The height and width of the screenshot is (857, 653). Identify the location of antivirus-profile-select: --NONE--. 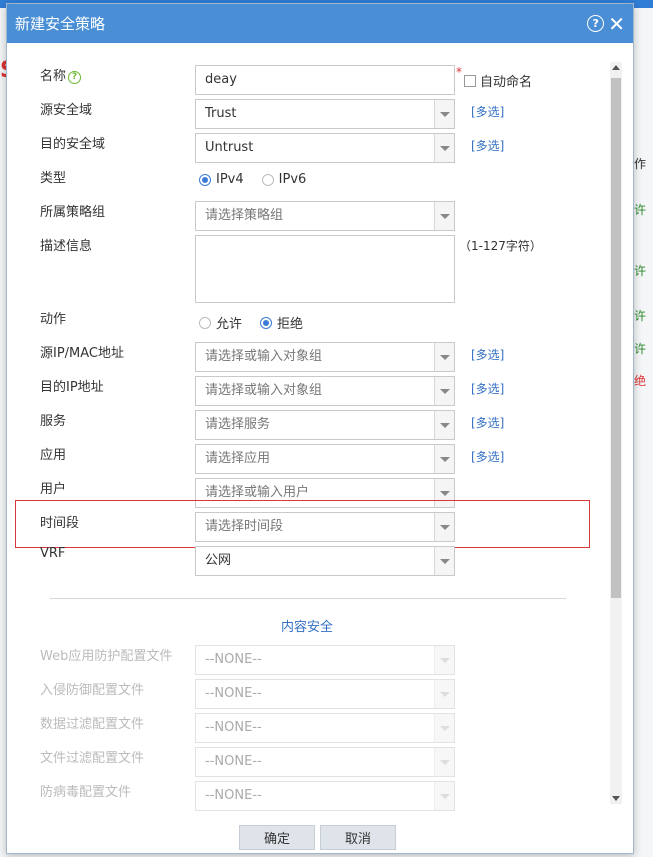
(325, 796).